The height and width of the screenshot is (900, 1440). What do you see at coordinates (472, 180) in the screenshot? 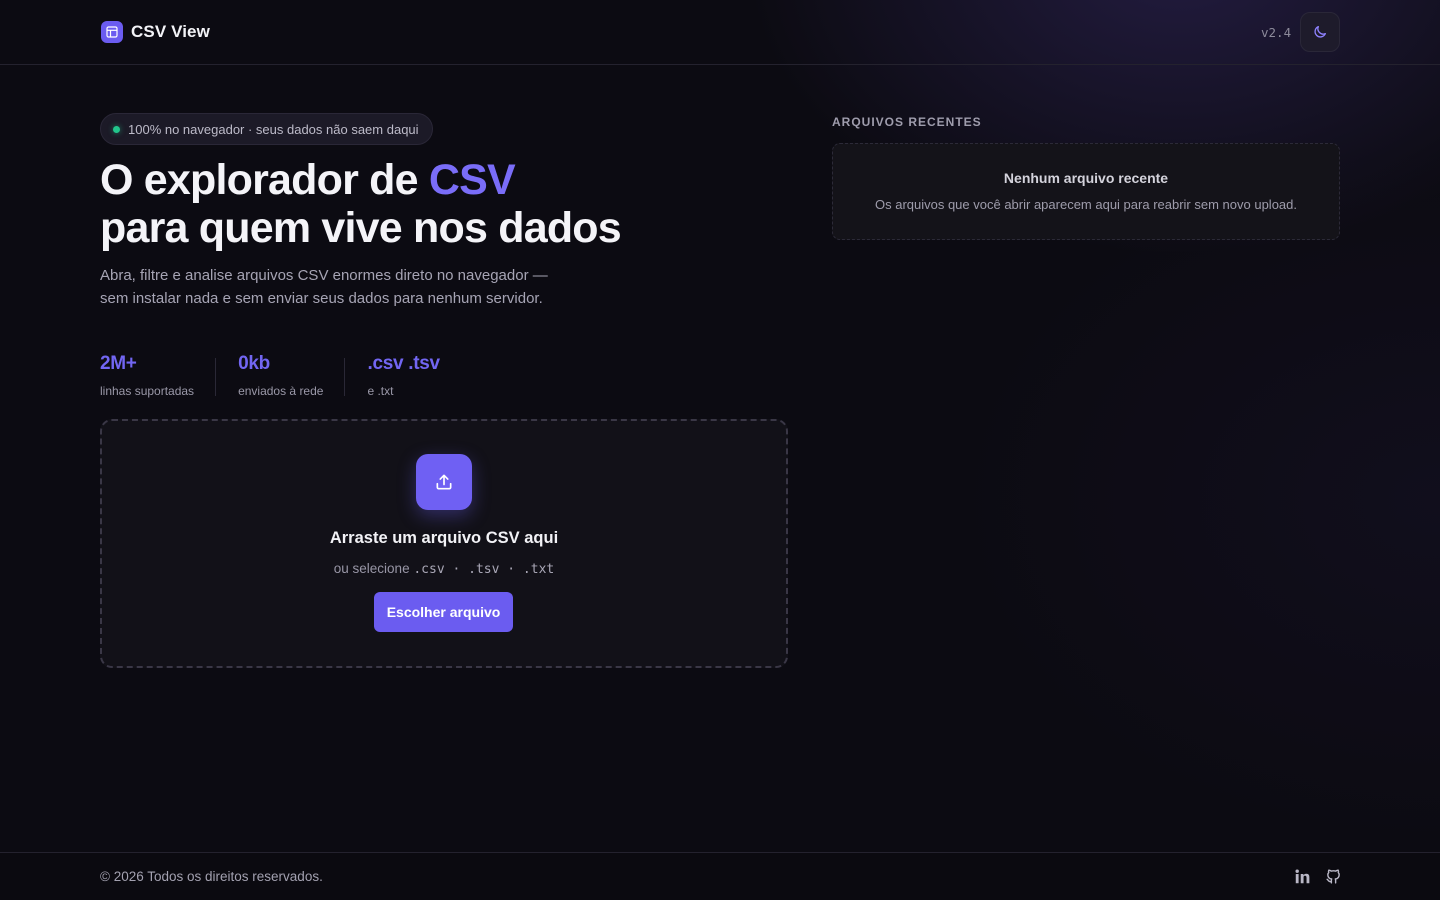
I see `headline-accent: CSV` at bounding box center [472, 180].